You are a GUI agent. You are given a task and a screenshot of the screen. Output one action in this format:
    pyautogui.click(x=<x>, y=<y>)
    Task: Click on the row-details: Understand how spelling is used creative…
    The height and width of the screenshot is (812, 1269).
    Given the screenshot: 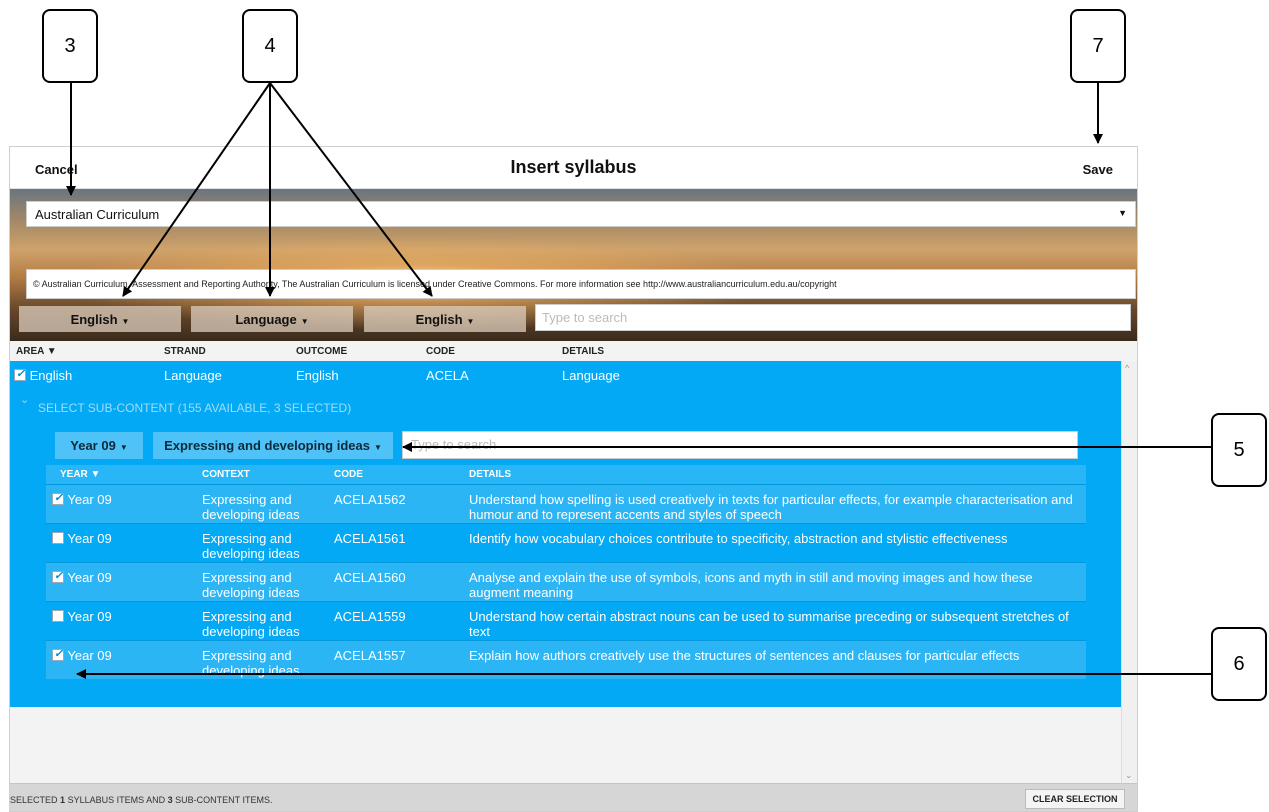 What is the action you would take?
    pyautogui.click(x=771, y=507)
    